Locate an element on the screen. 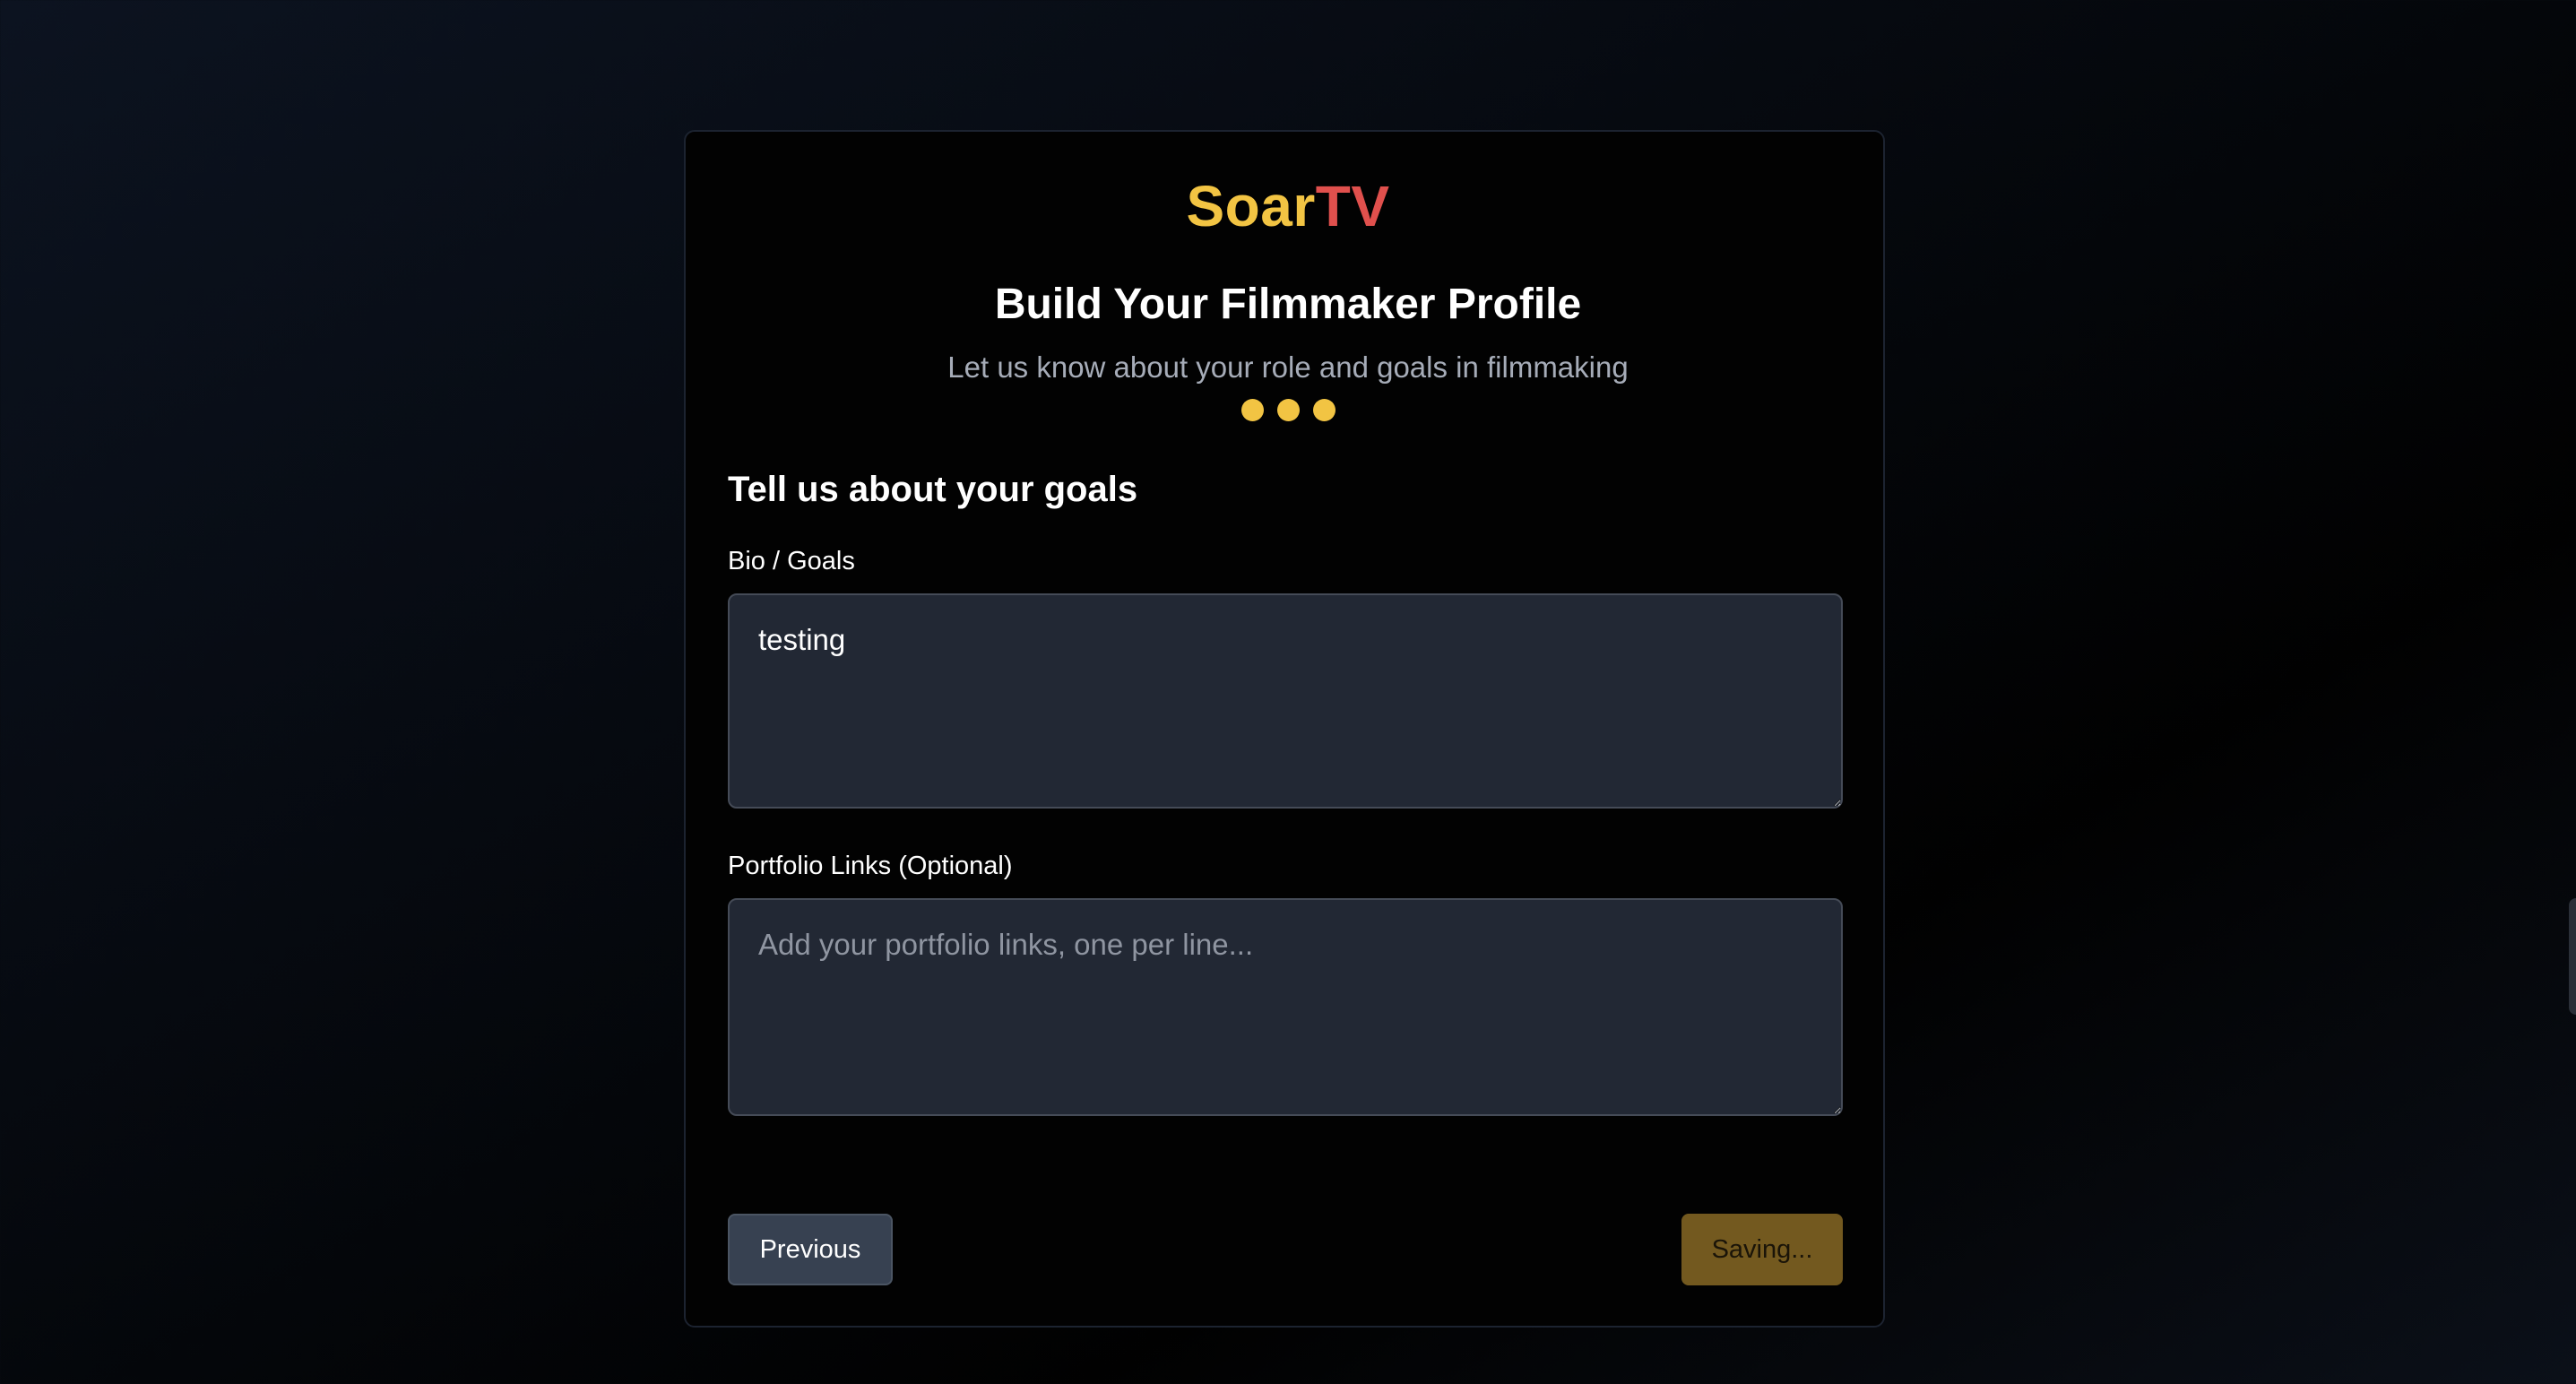 This screenshot has height=1384, width=2576. previous-button: Previous is located at coordinates (810, 1249).